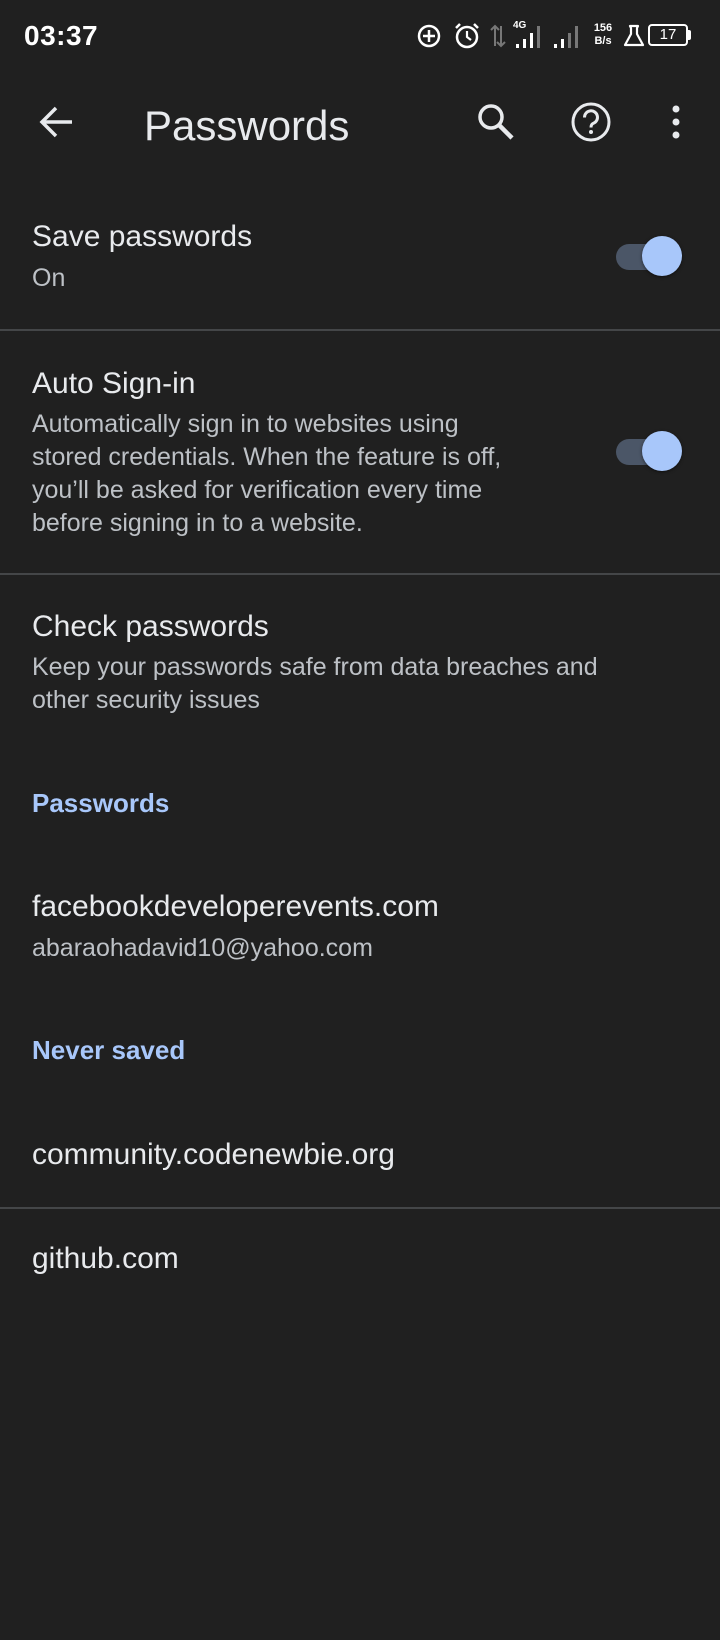 This screenshot has height=1640, width=720. I want to click on never-saved-site: community.codenewbie.org, so click(213, 1154).